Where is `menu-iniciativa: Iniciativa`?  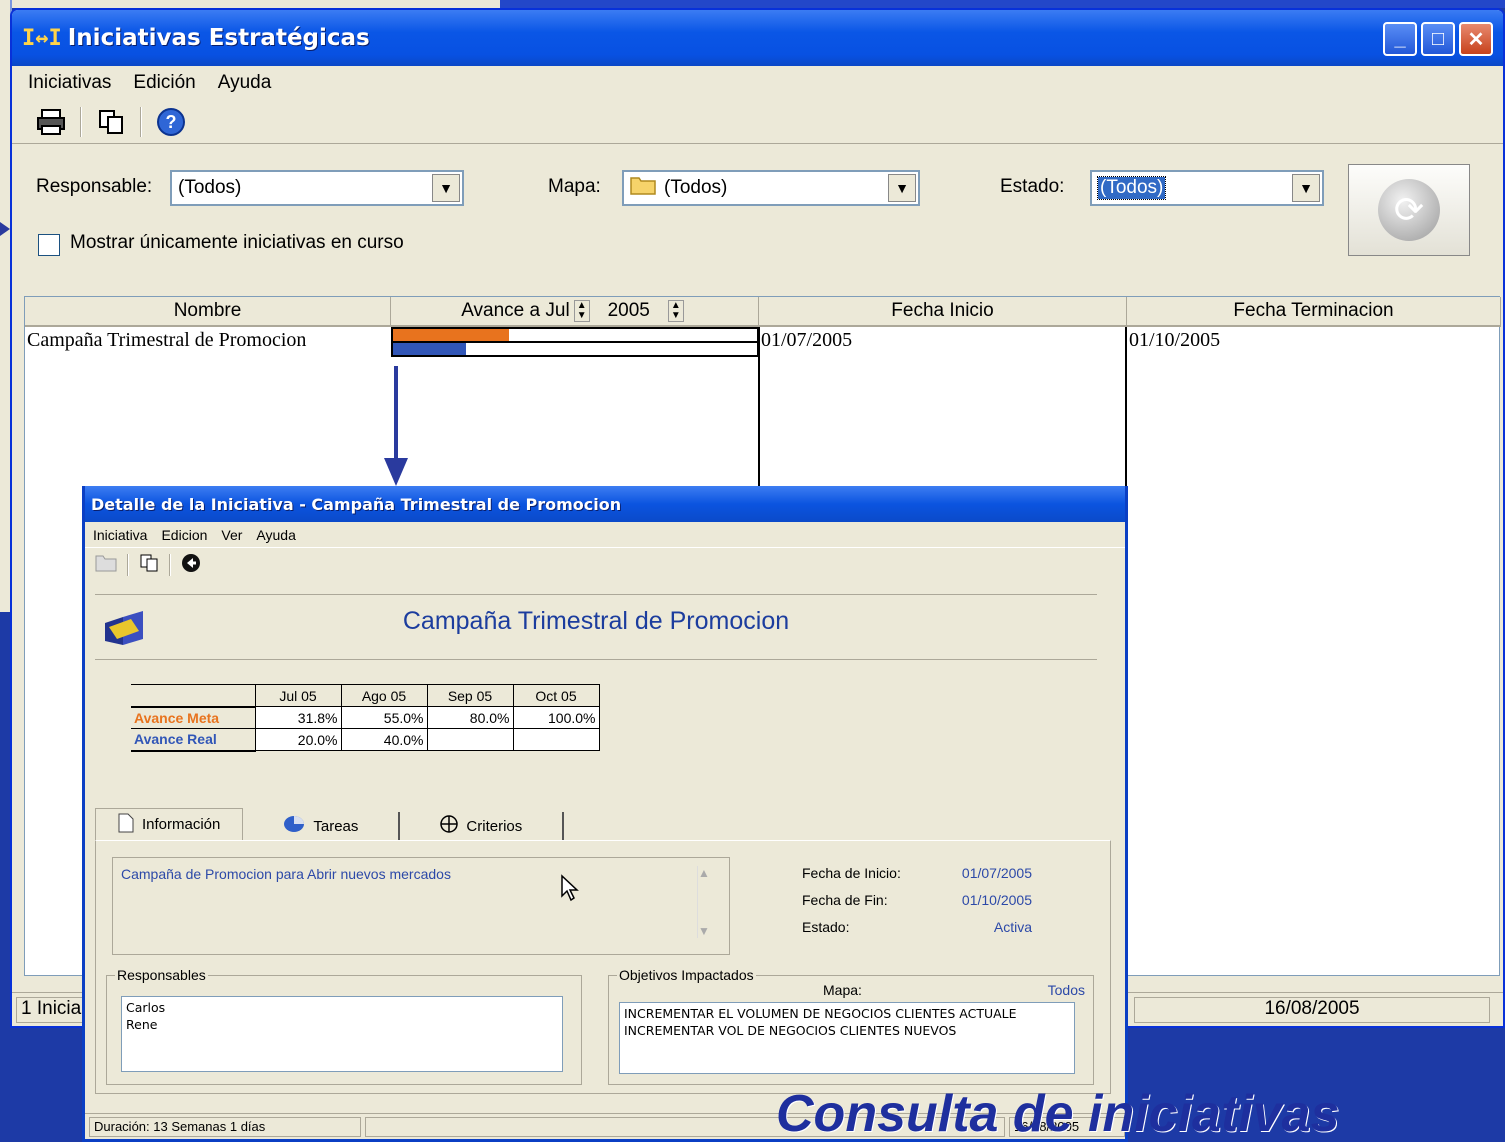
menu-iniciativa: Iniciativa is located at coordinates (120, 535).